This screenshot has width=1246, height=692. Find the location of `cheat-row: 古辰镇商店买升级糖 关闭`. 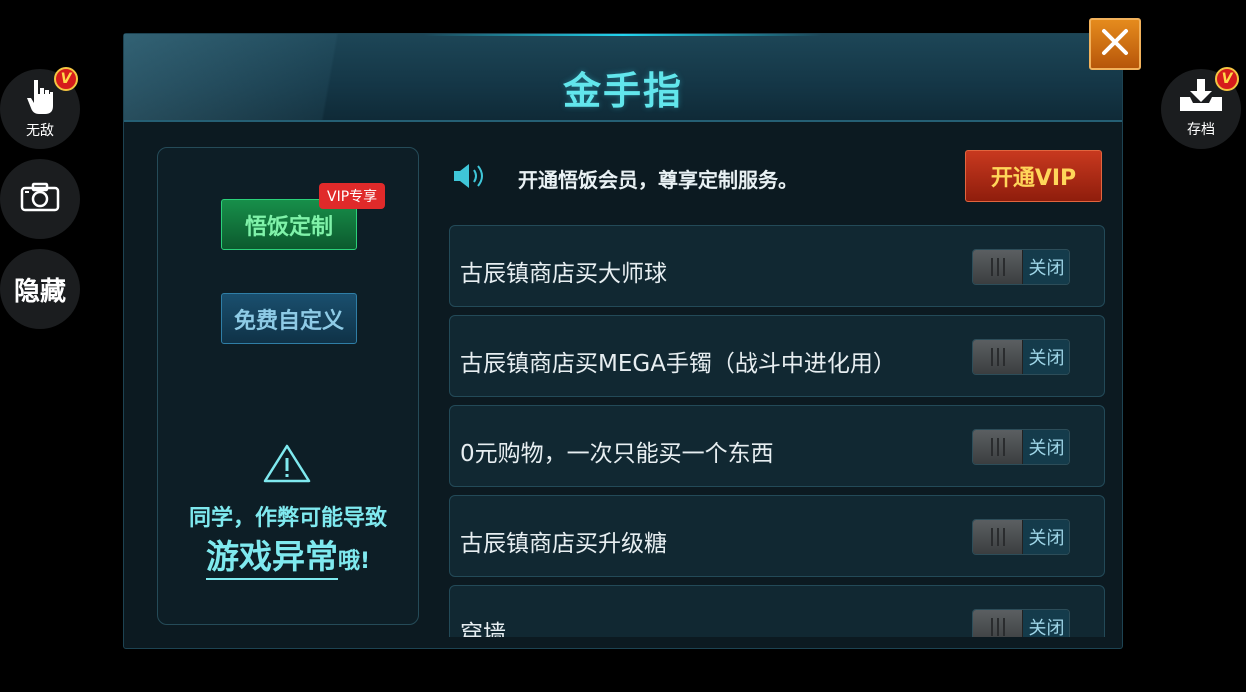

cheat-row: 古辰镇商店买升级糖 关闭 is located at coordinates (777, 536).